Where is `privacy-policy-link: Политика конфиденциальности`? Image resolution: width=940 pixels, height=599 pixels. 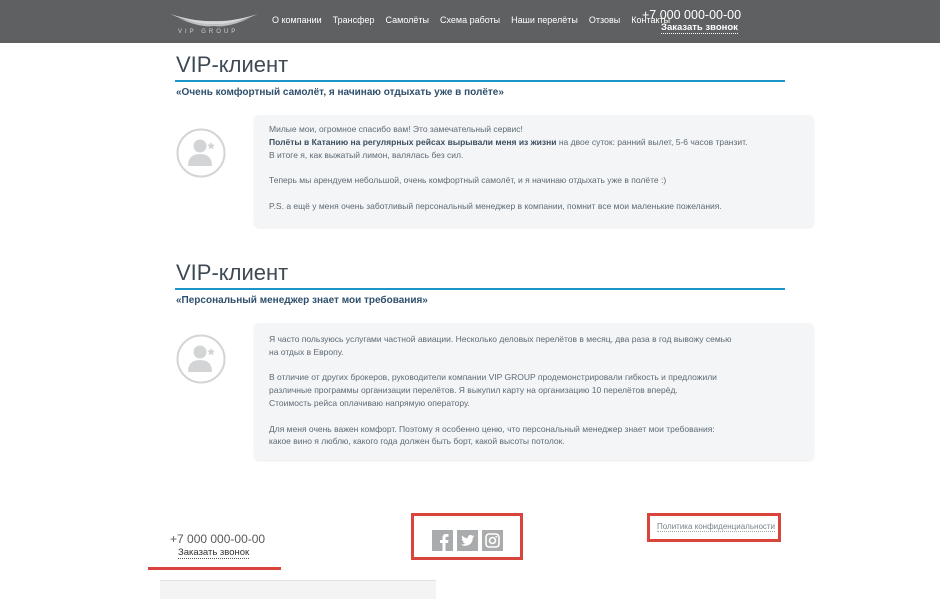
privacy-policy-link: Политика конфиденциальности is located at coordinates (716, 527).